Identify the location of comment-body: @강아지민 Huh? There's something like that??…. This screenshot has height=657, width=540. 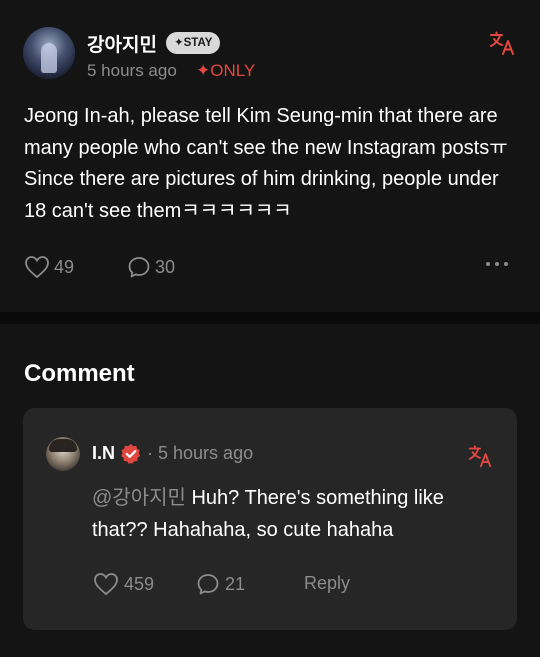
(292, 514).